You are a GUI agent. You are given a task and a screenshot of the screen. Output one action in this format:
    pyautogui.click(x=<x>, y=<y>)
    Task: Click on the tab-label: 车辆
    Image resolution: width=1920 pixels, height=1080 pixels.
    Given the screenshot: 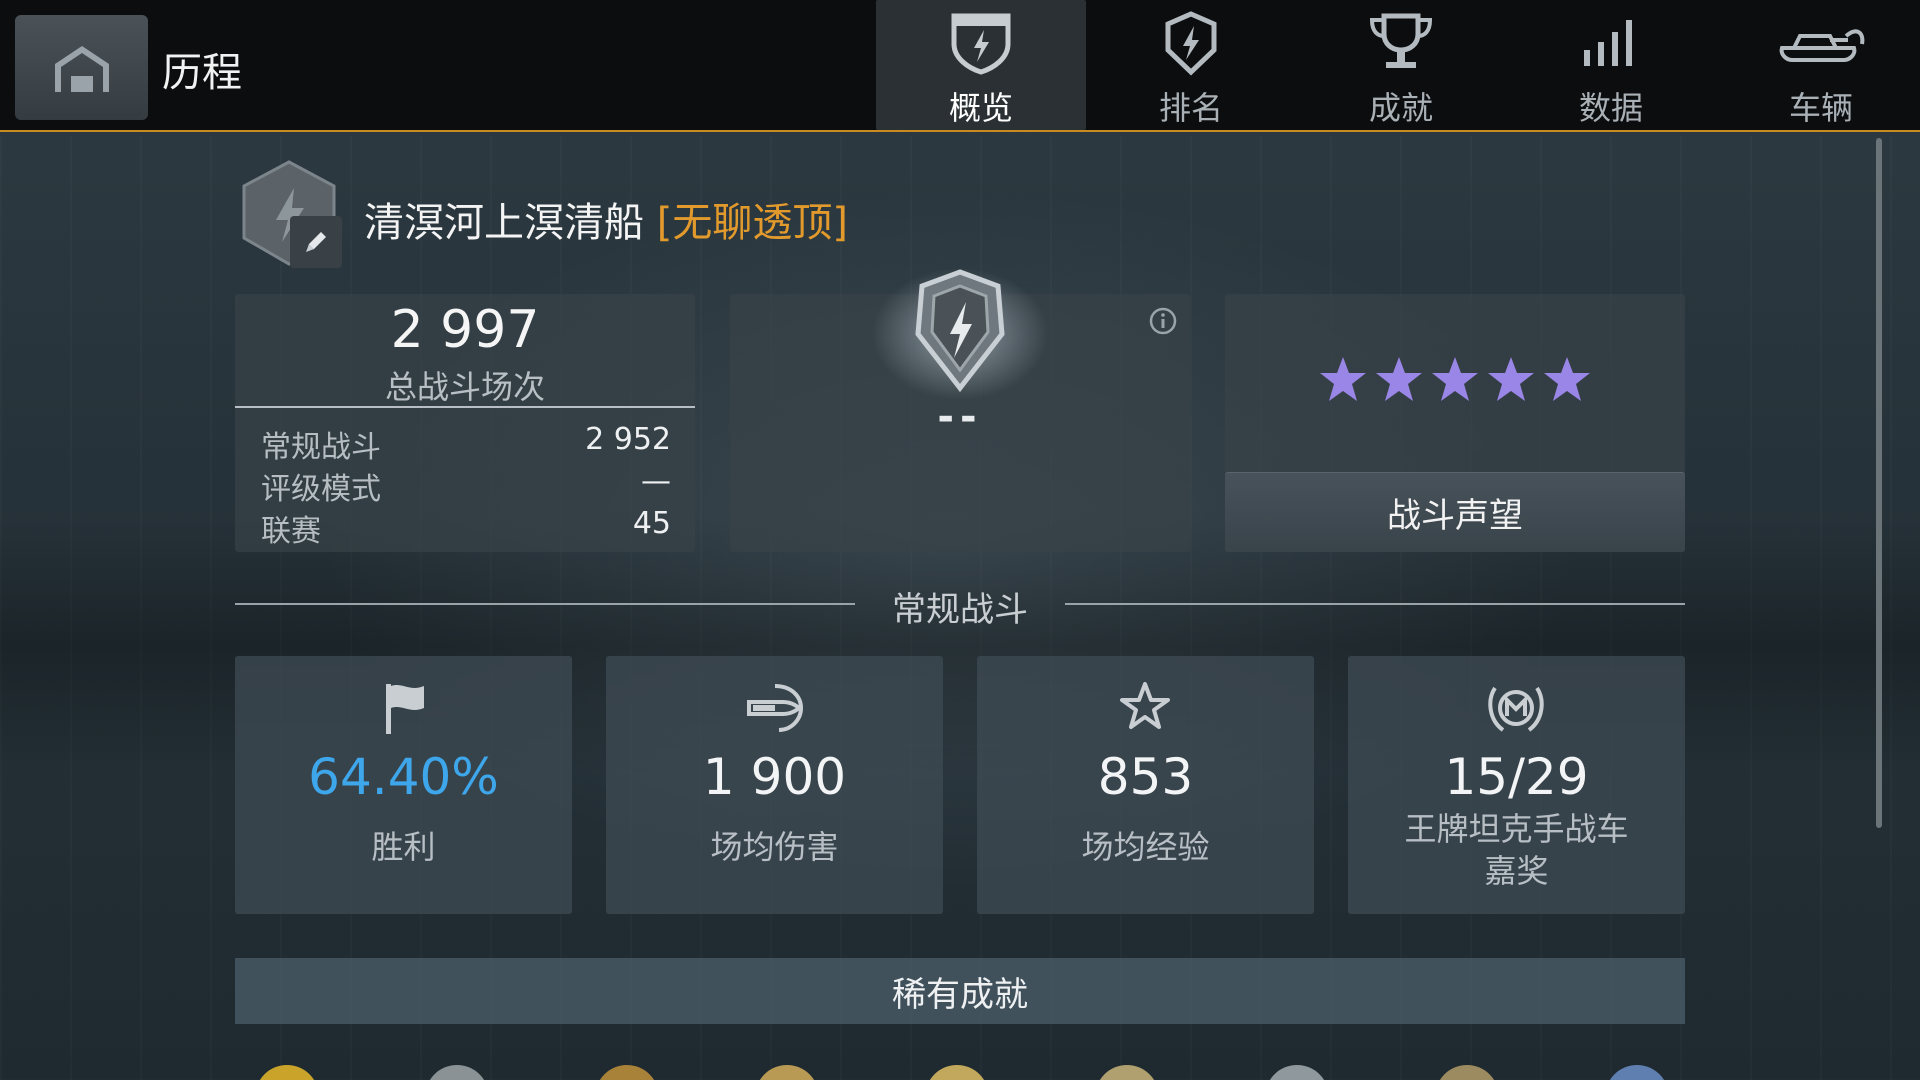 What is the action you would take?
    pyautogui.click(x=1820, y=108)
    